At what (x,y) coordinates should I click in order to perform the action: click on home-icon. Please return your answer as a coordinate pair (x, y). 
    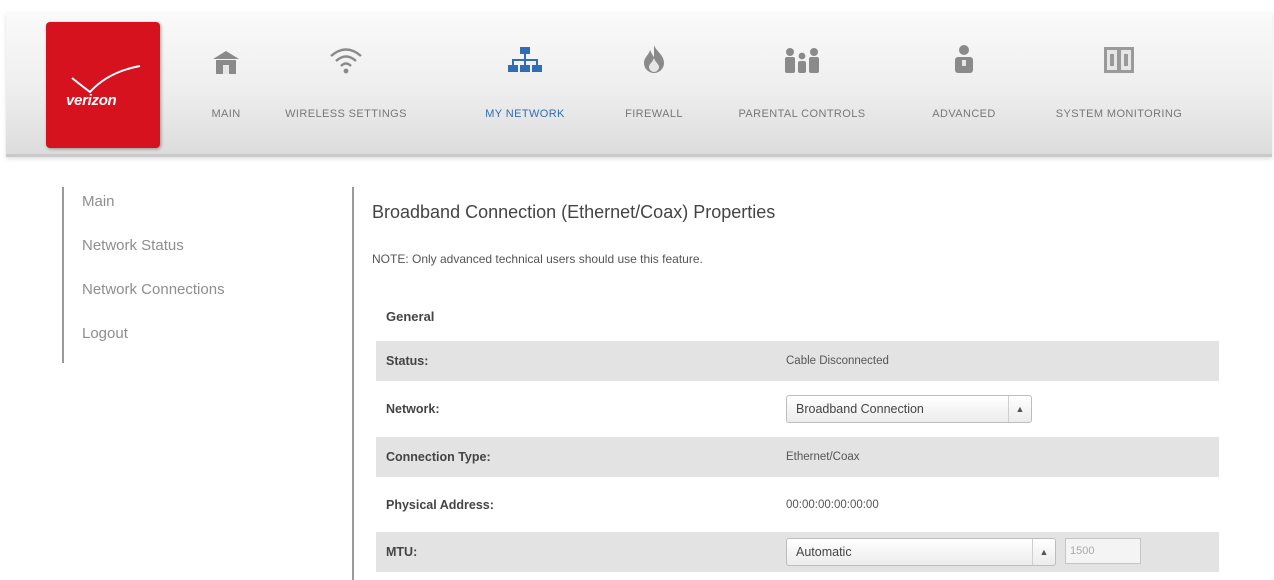
    Looking at the image, I should click on (226, 54).